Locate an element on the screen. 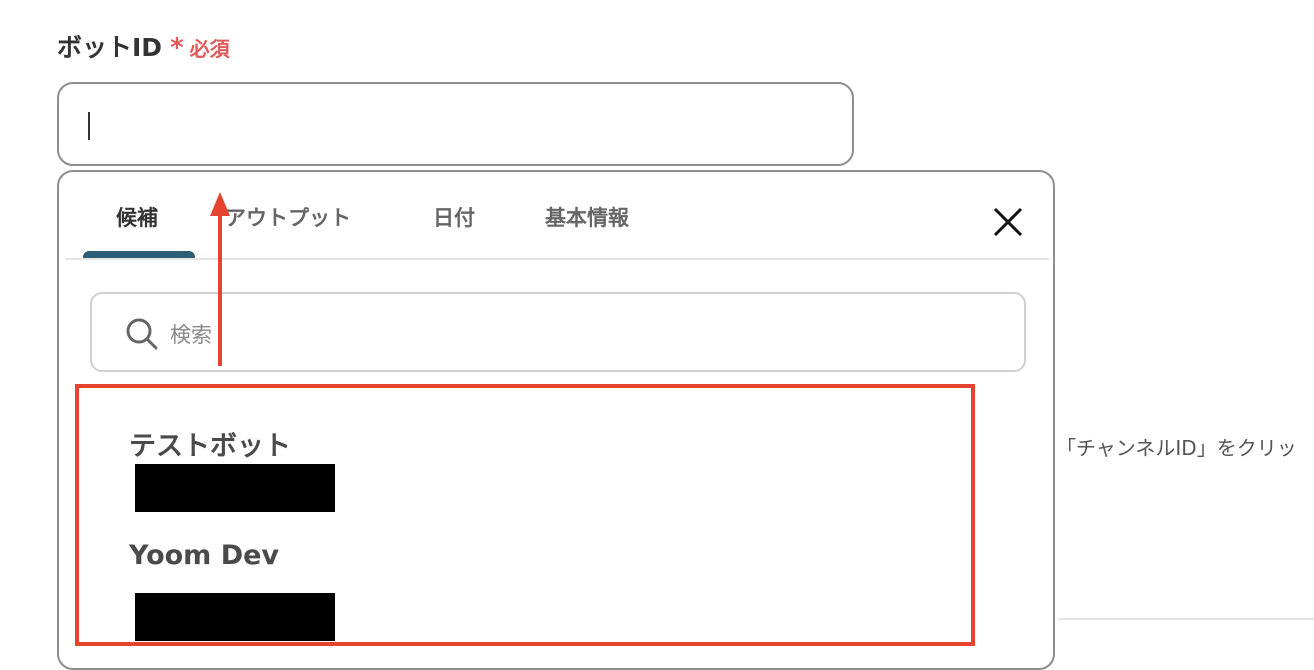 Image resolution: width=1314 pixels, height=670 pixels. bot-id-field-label: ボットID * 必須 is located at coordinates (143, 46).